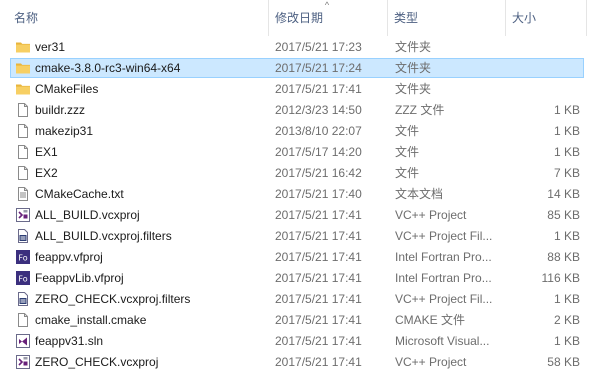  What do you see at coordinates (566, 173) in the screenshot?
I see `file-size: 7 KB` at bounding box center [566, 173].